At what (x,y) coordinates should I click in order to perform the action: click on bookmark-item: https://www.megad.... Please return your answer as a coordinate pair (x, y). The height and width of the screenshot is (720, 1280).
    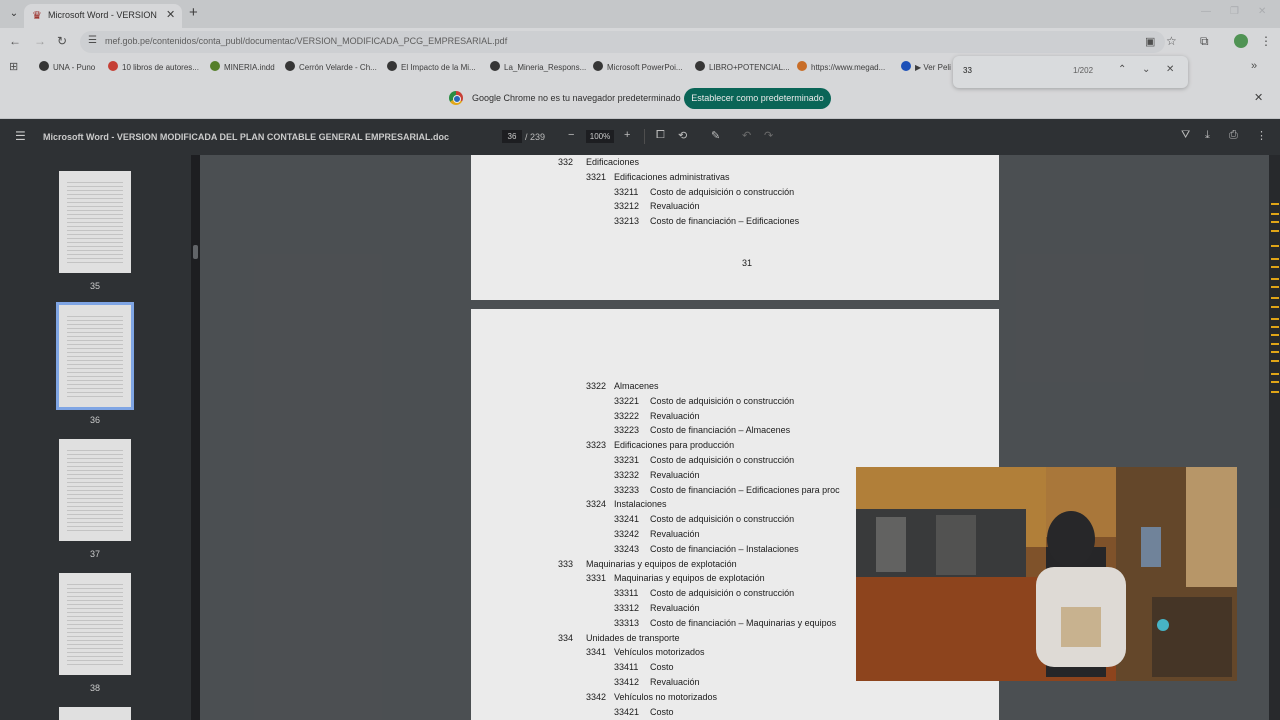
    Looking at the image, I should click on (841, 66).